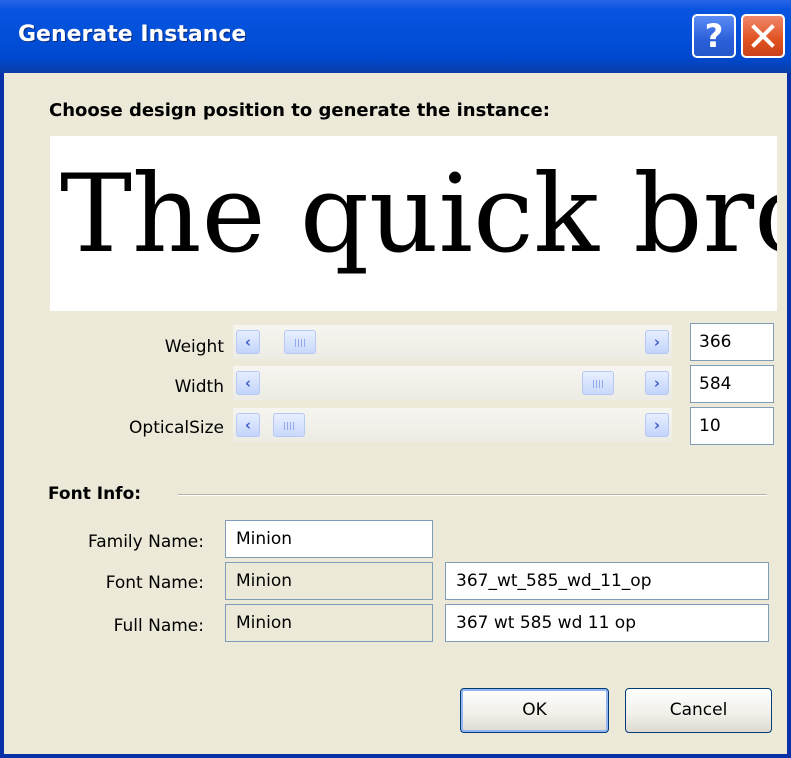 The height and width of the screenshot is (758, 791). What do you see at coordinates (329, 581) in the screenshot?
I see `font-name-base-field: Minion` at bounding box center [329, 581].